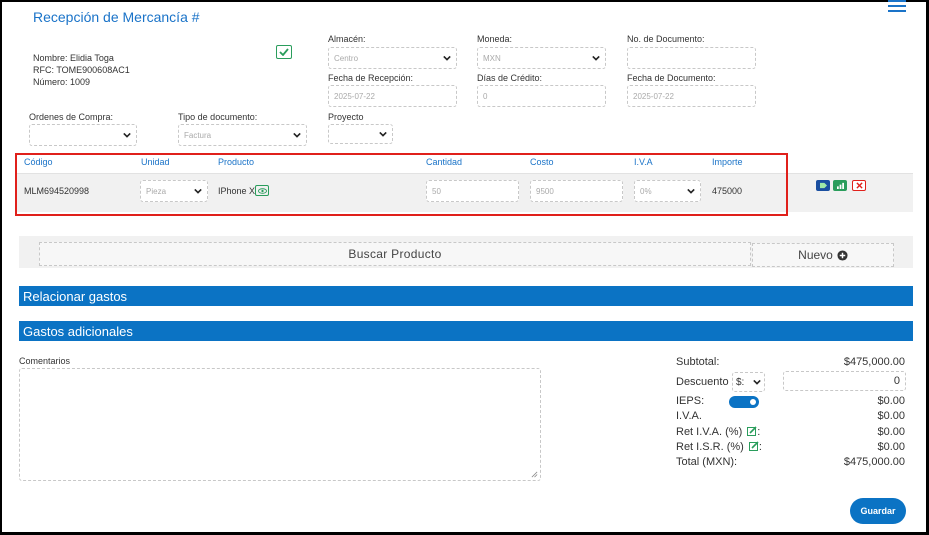 Image resolution: width=929 pixels, height=535 pixels. I want to click on almacen-value: Centro, so click(346, 58).